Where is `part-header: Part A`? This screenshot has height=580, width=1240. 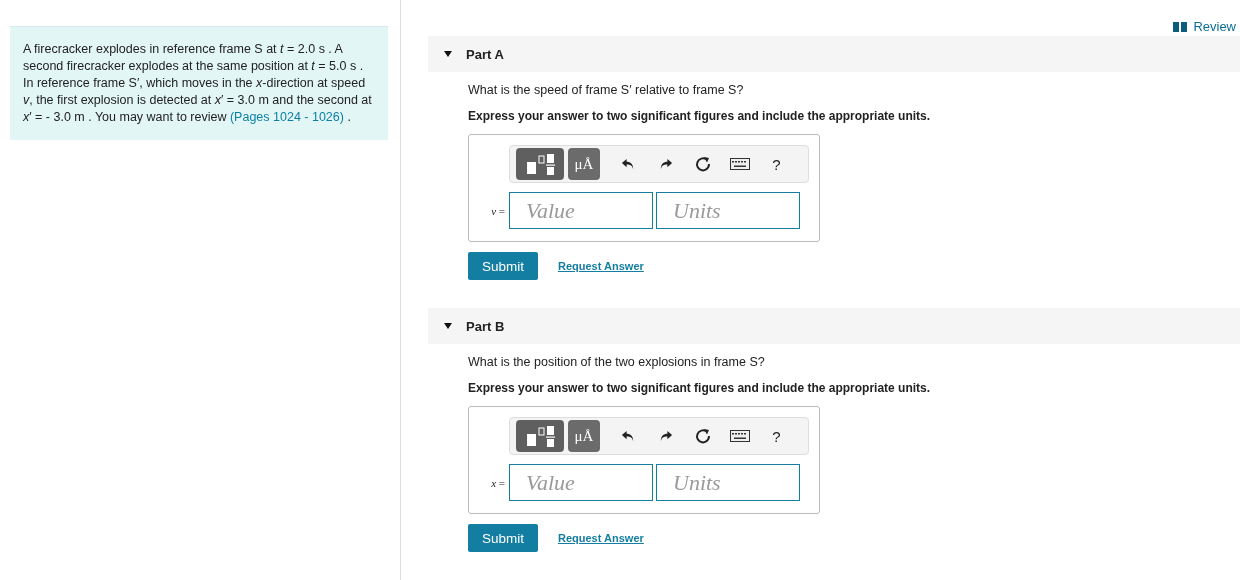 part-header: Part A is located at coordinates (834, 54).